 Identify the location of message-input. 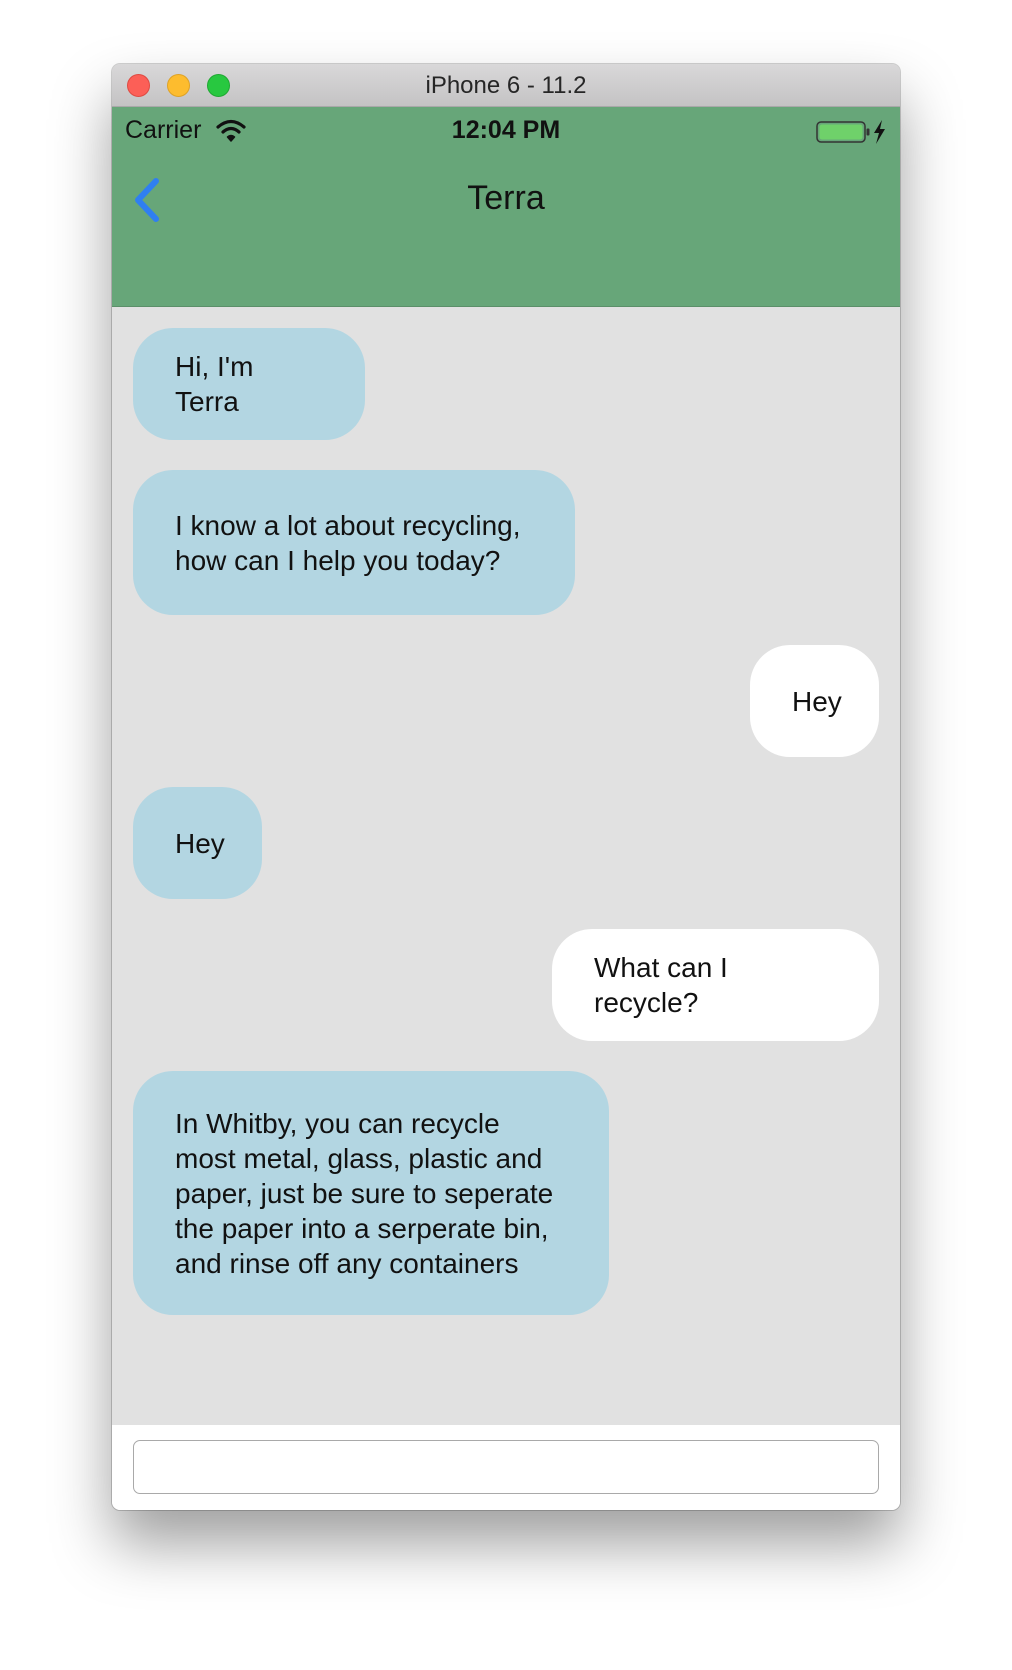
(506, 1467).